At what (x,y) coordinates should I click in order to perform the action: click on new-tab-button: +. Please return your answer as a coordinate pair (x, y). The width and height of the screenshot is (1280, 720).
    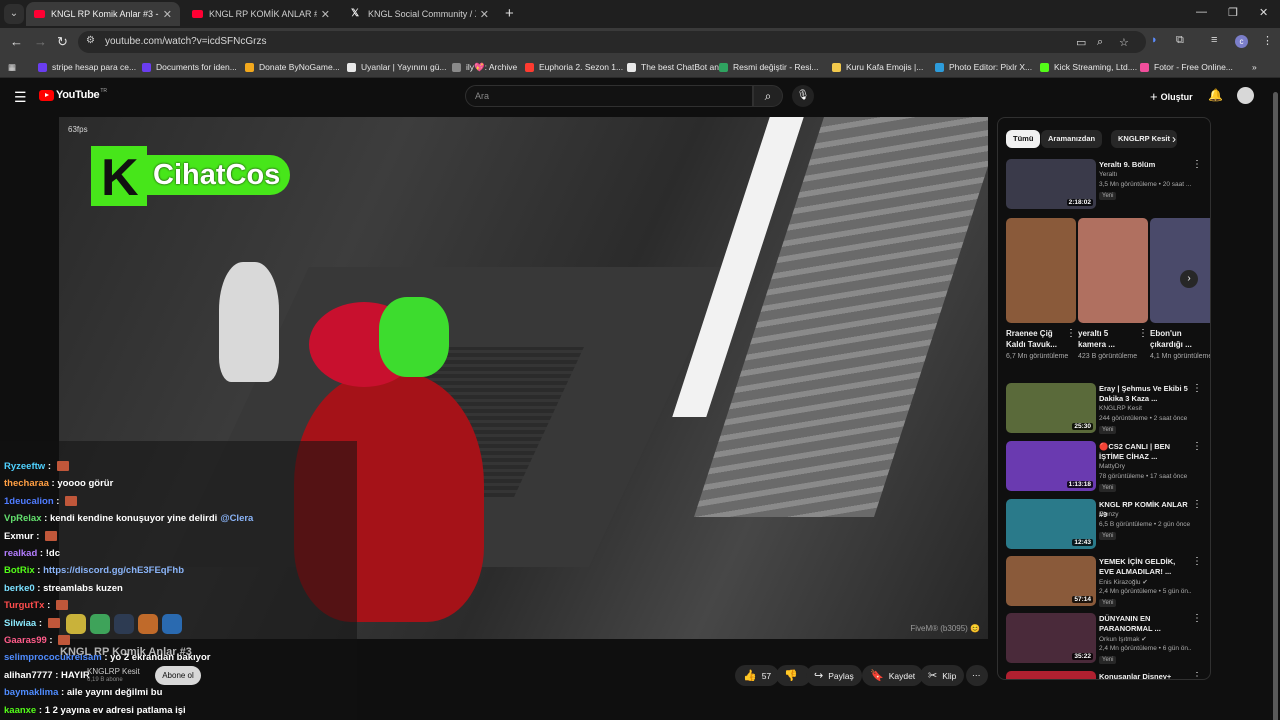
    Looking at the image, I should click on (509, 13).